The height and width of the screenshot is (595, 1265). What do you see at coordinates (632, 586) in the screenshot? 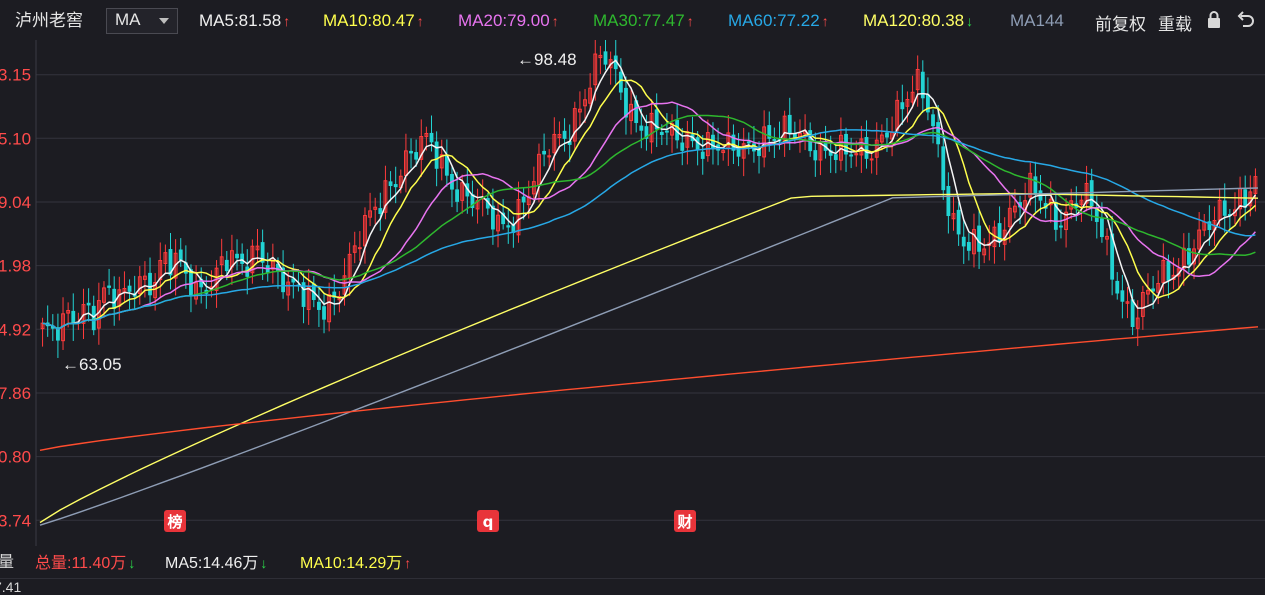
I see `volume-axis-strip: 7.41` at bounding box center [632, 586].